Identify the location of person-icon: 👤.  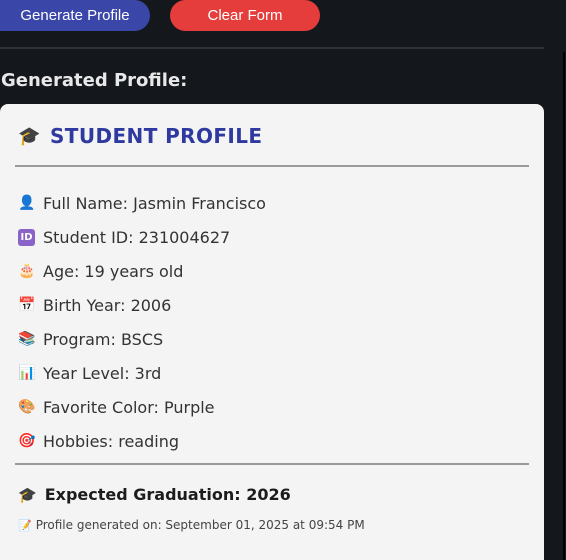
(27, 202).